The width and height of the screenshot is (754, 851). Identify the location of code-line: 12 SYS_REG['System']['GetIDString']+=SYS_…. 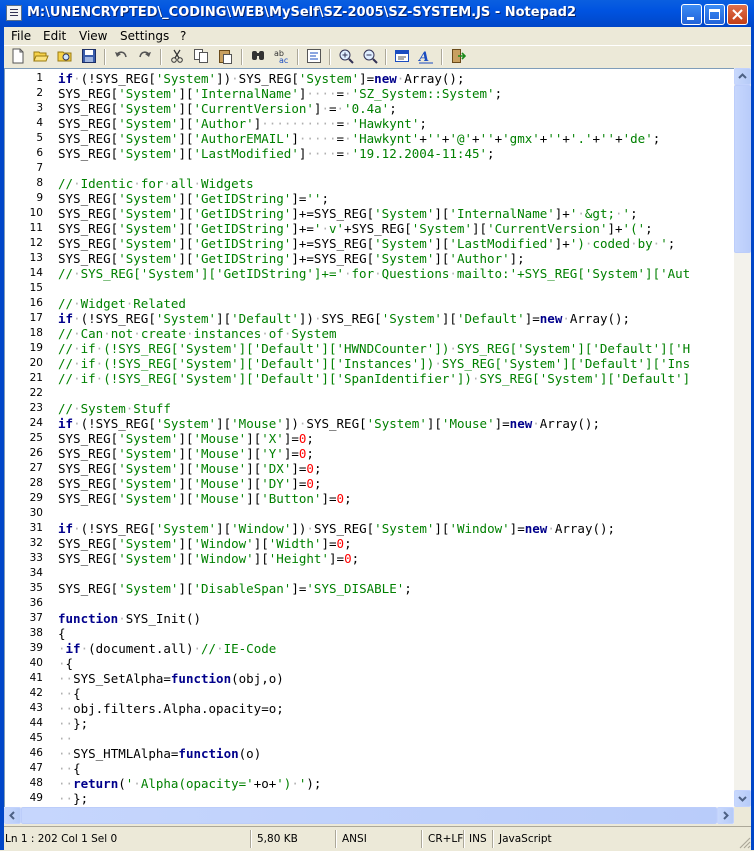
(370, 243).